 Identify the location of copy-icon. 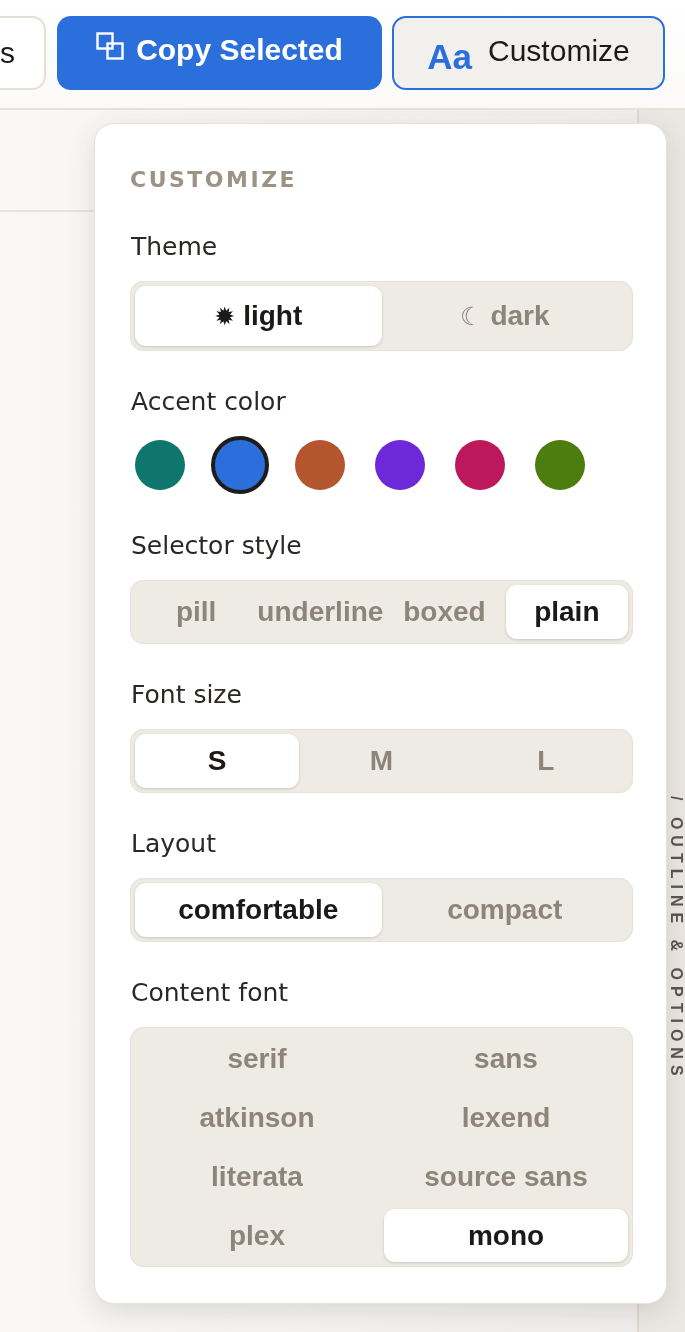
(110, 46).